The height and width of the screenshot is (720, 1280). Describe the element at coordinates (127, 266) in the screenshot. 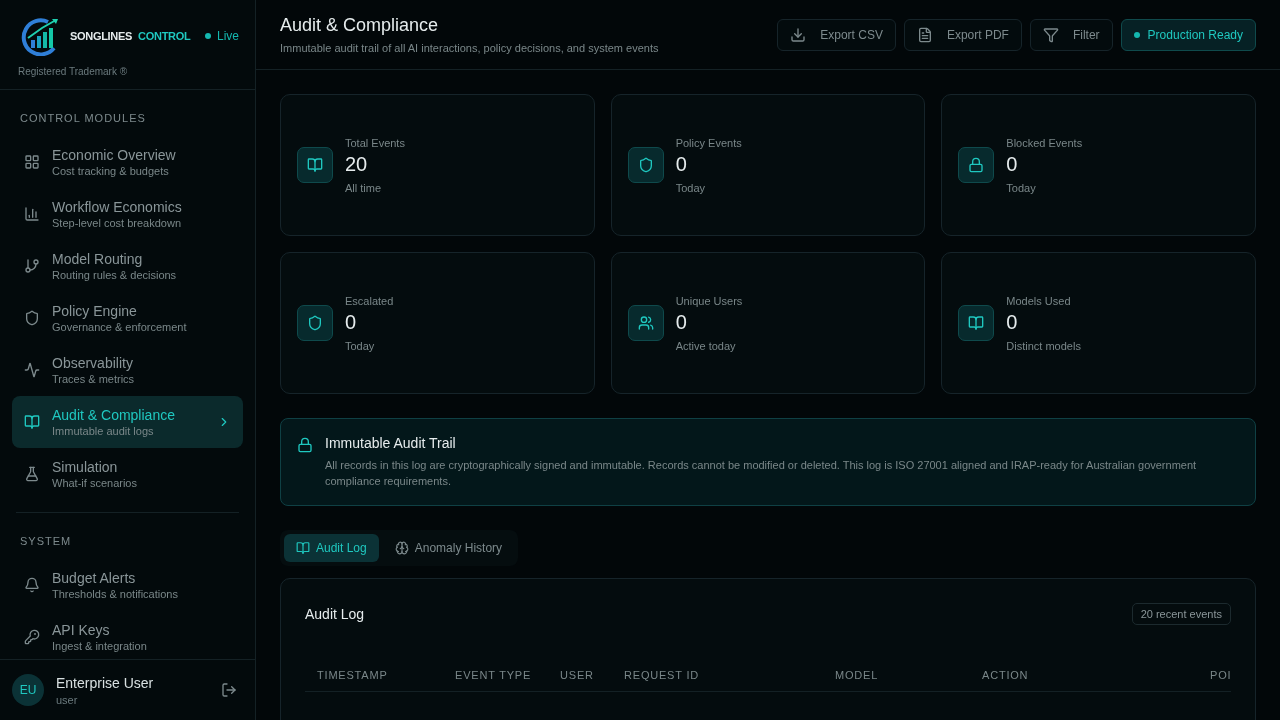

I see `nav-item: Model Routing Routing rules & decisions` at that location.